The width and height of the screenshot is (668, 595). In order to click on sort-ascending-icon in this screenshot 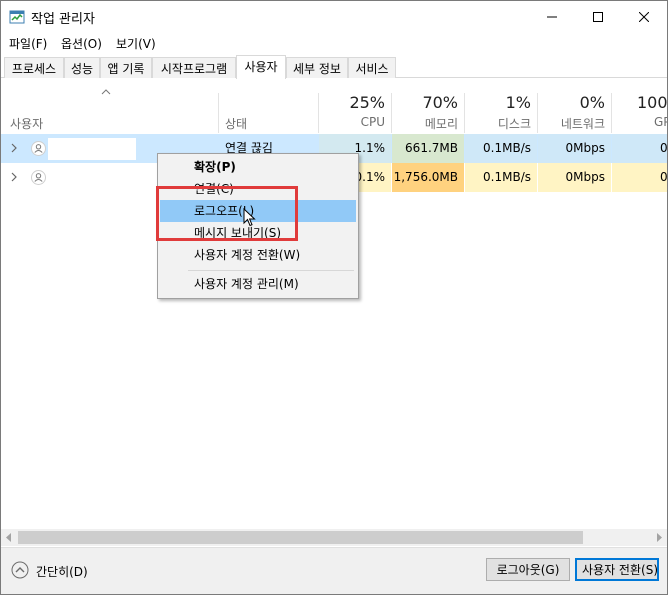, I will do `click(106, 92)`.